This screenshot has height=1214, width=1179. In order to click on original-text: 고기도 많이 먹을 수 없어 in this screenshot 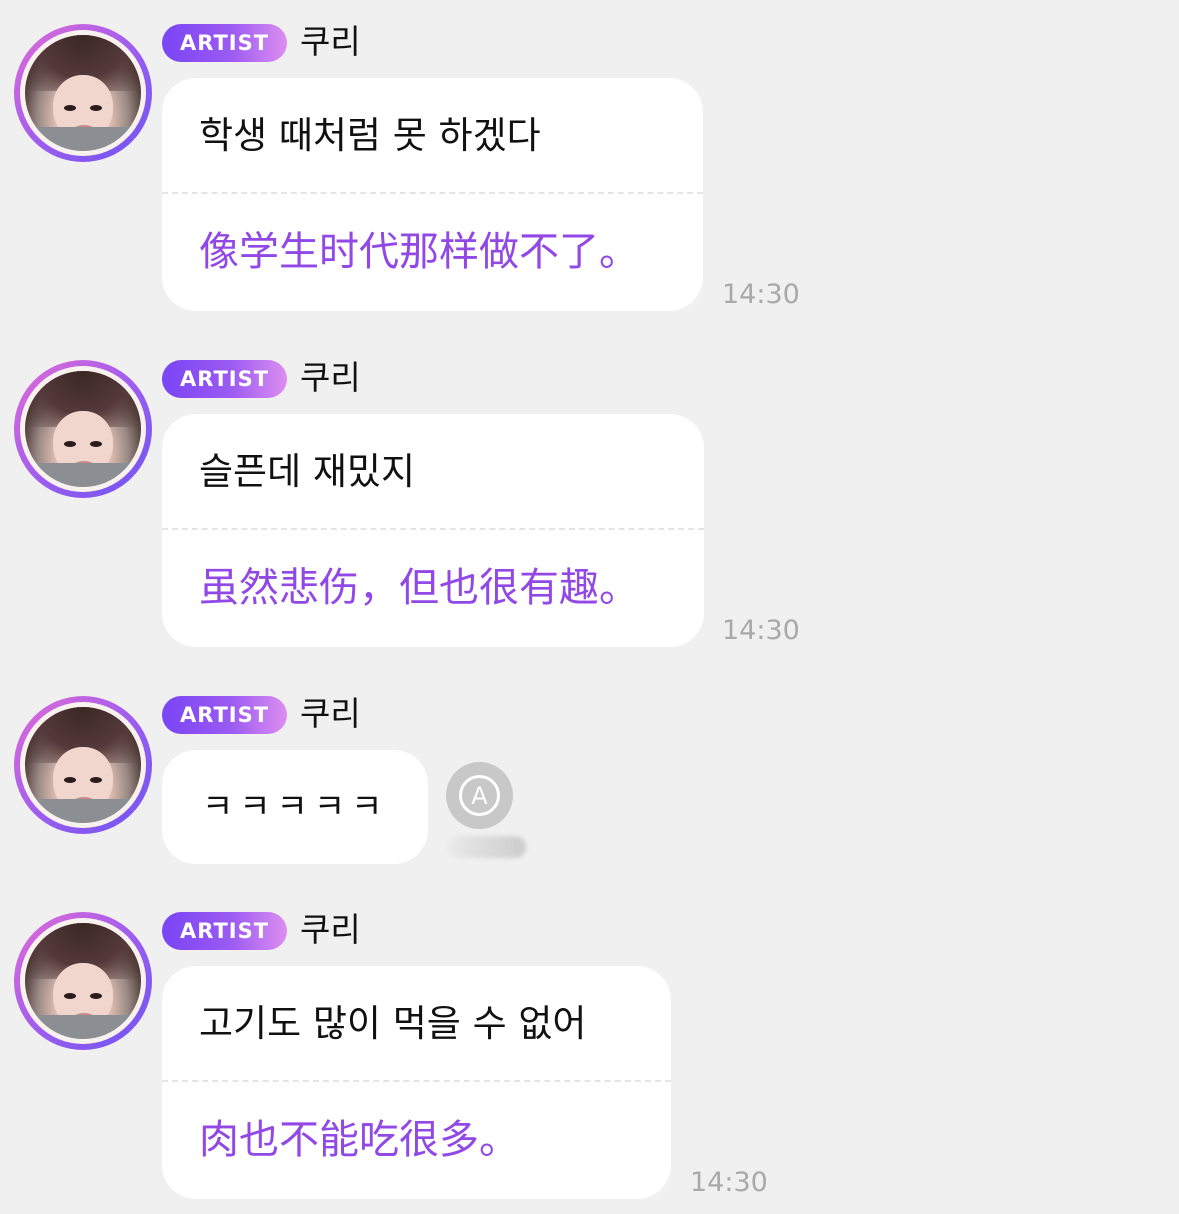, I will do `click(393, 1023)`.